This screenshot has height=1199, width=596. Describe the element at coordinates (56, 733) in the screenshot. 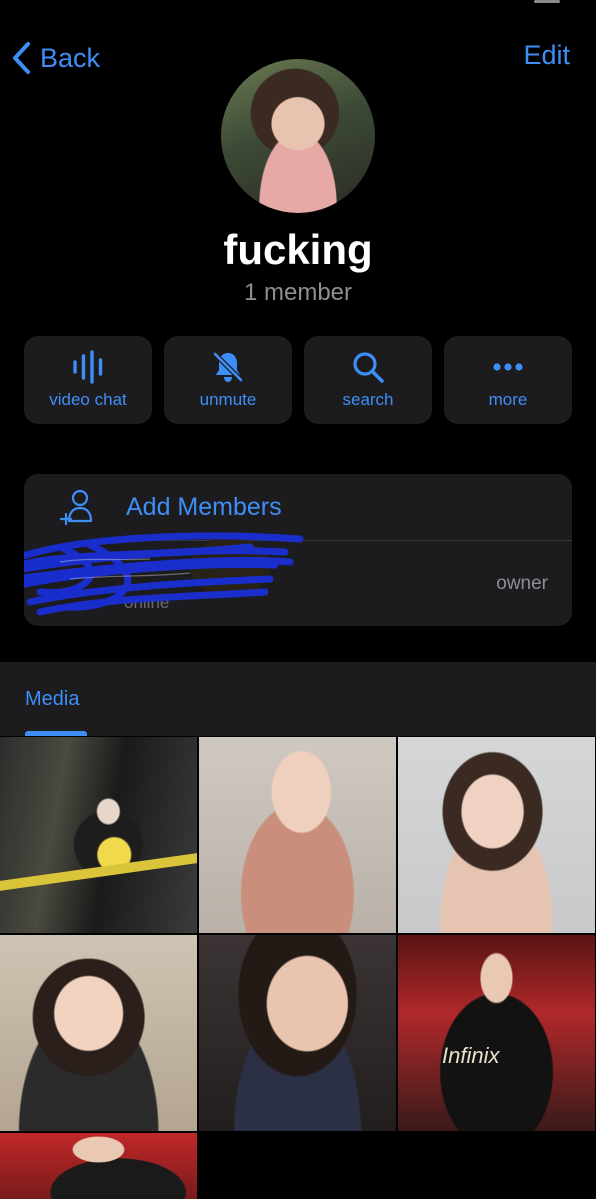

I see `tab-indicator` at that location.